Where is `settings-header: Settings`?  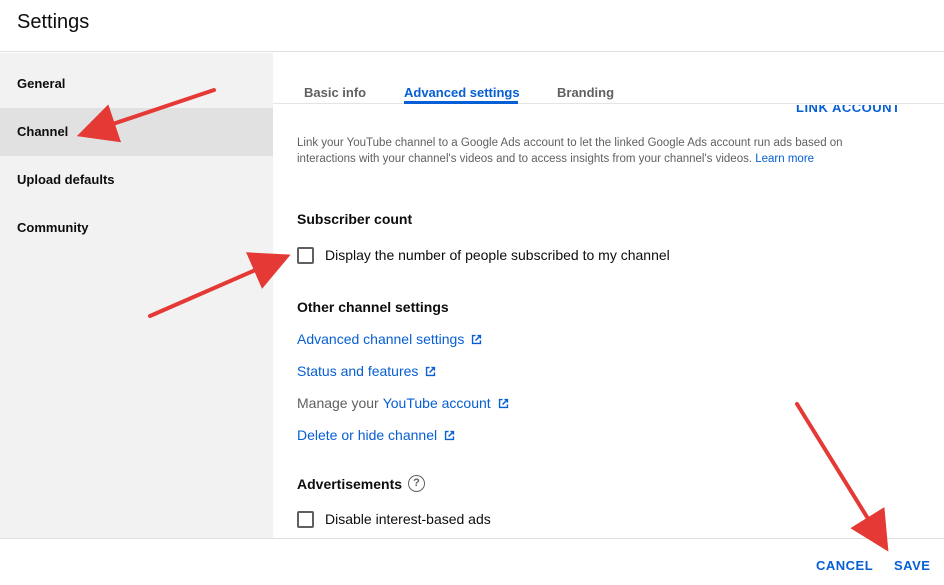 settings-header: Settings is located at coordinates (472, 26).